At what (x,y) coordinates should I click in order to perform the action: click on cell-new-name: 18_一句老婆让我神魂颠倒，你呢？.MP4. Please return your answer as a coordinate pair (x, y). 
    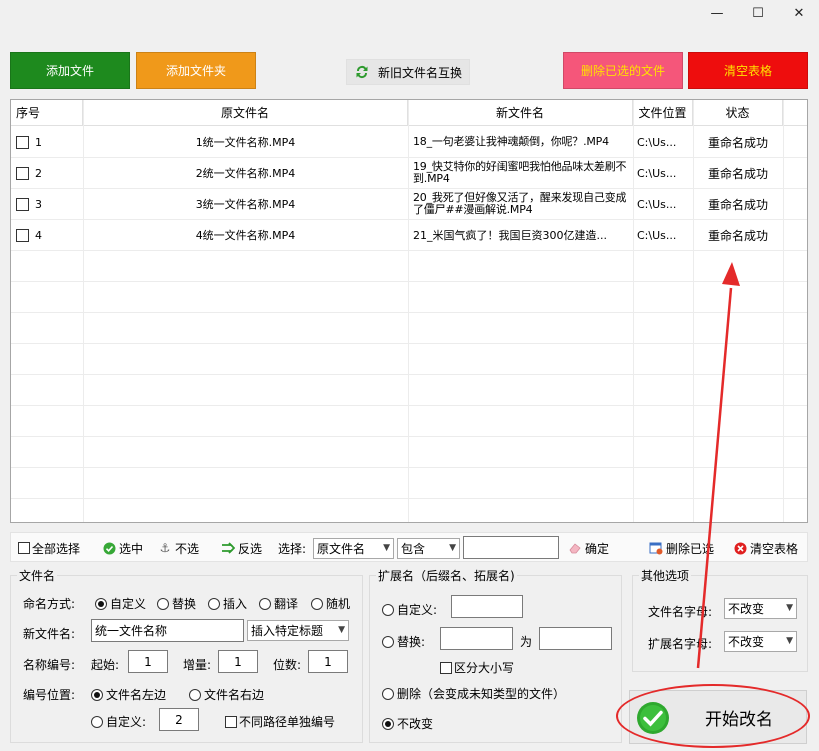
    Looking at the image, I should click on (511, 141).